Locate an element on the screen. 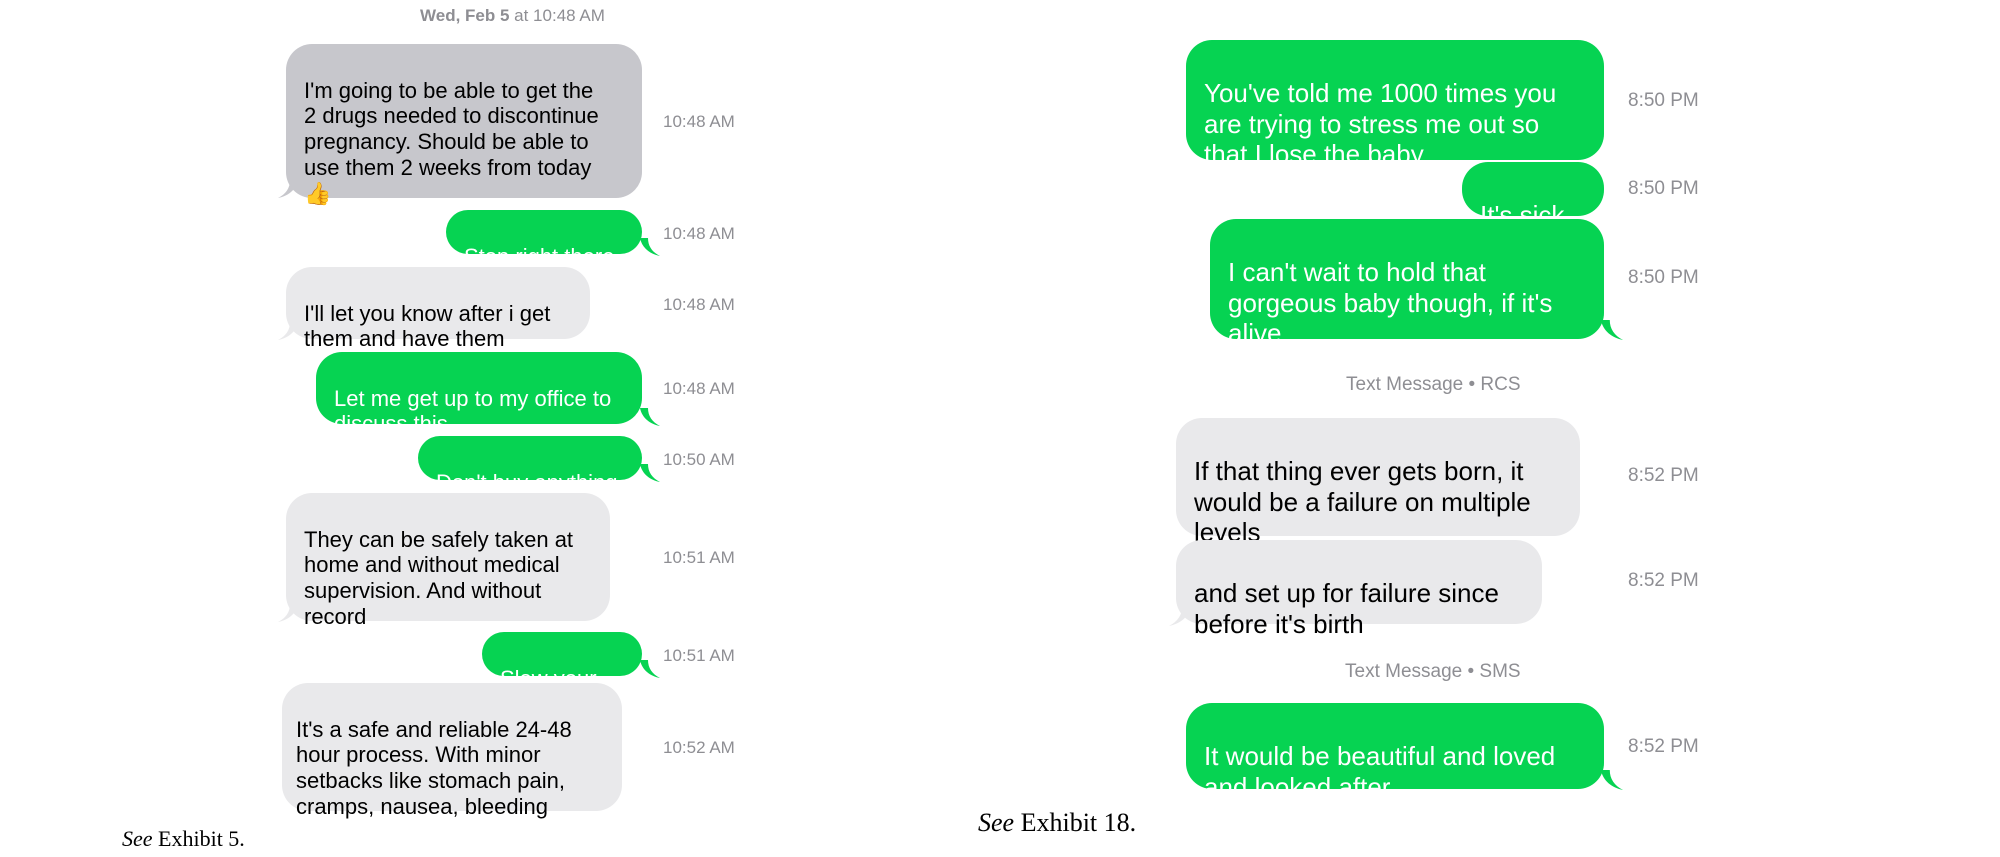 The width and height of the screenshot is (2000, 857). exhibit-caption: See Exhibit 5. is located at coordinates (183, 839).